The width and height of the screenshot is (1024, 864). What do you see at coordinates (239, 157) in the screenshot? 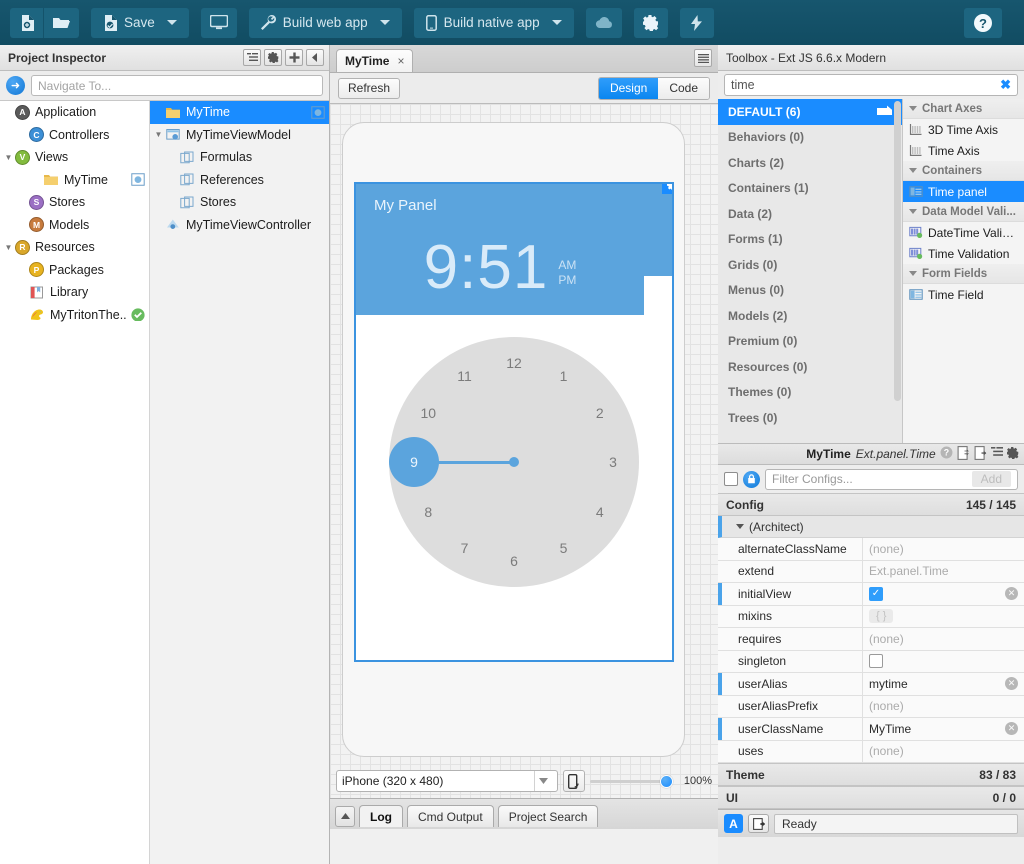
I see `tree-node-formulas: Formulas` at bounding box center [239, 157].